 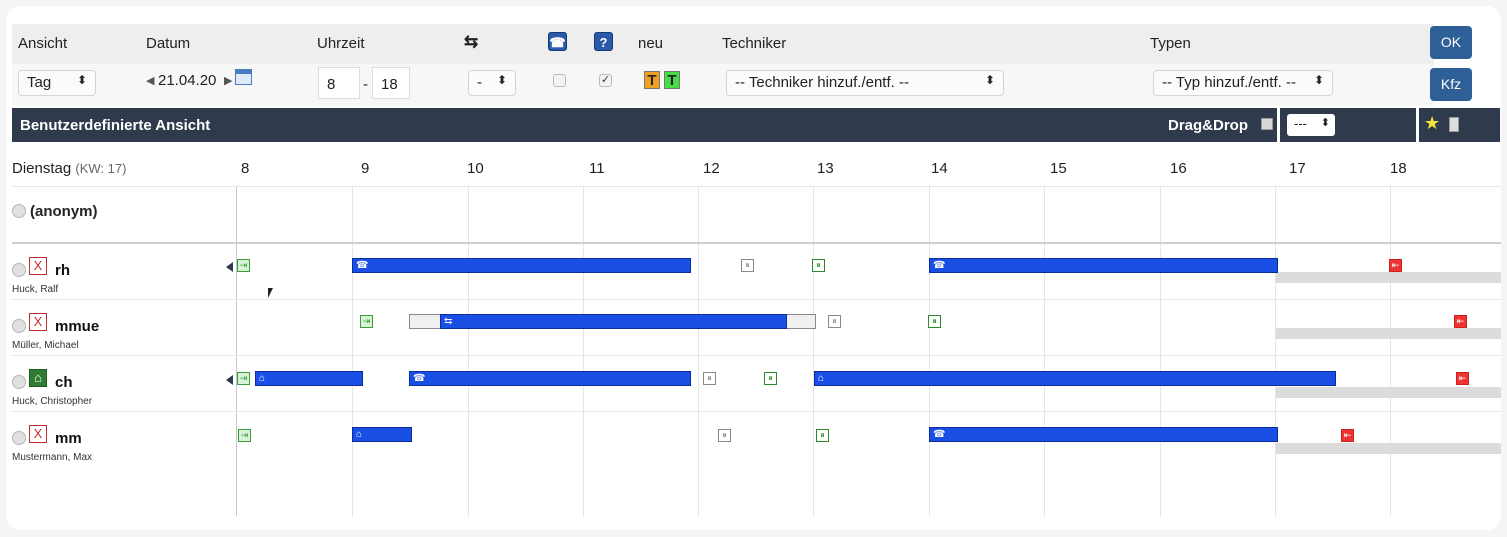 I want to click on kfz-button: Kfz, so click(x=1451, y=84).